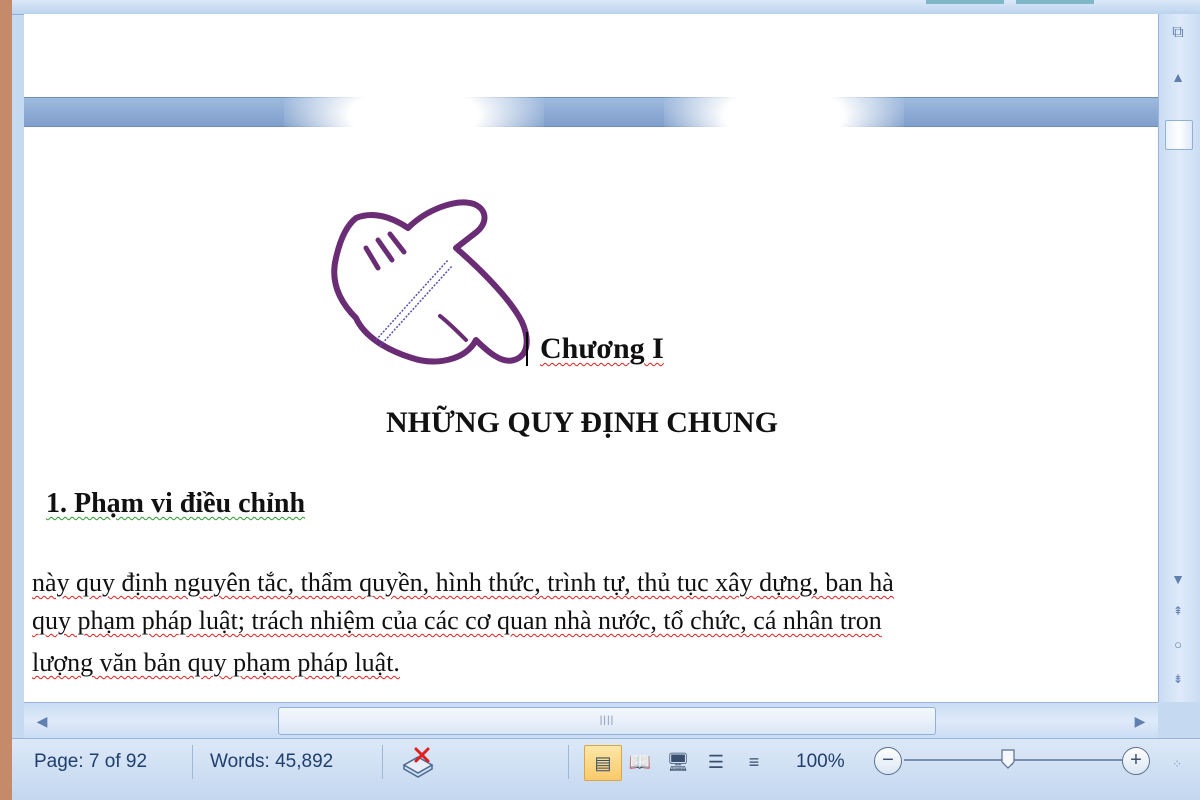 Image resolution: width=1200 pixels, height=800 pixels. I want to click on zoom-level: 100%, so click(820, 762).